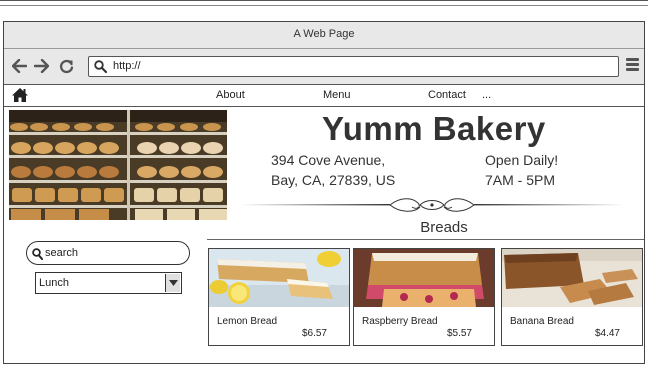  I want to click on search-box, so click(108, 253).